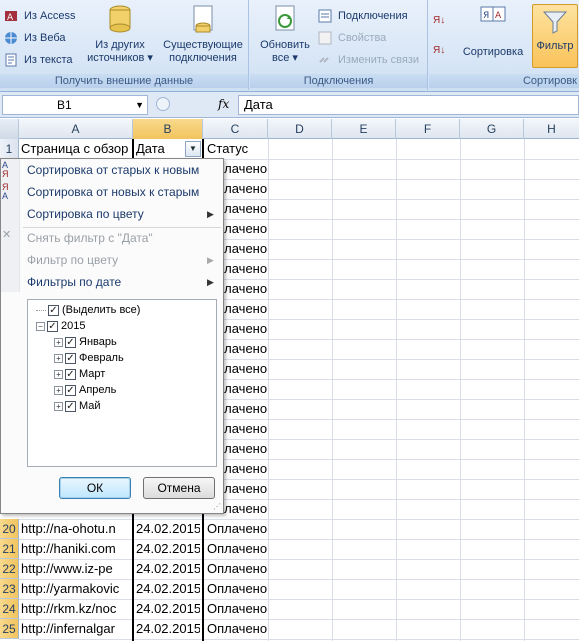 The width and height of the screenshot is (579, 641). I want to click on row-header: 24, so click(9, 609).